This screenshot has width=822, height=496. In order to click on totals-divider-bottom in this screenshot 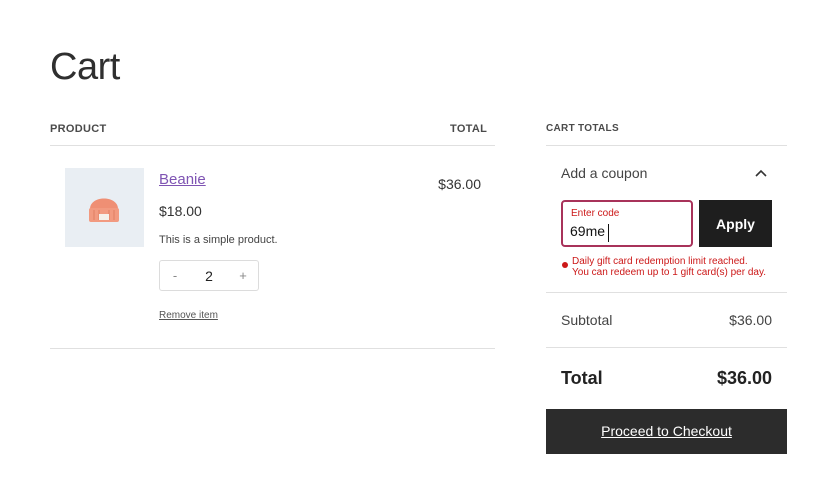, I will do `click(666, 347)`.